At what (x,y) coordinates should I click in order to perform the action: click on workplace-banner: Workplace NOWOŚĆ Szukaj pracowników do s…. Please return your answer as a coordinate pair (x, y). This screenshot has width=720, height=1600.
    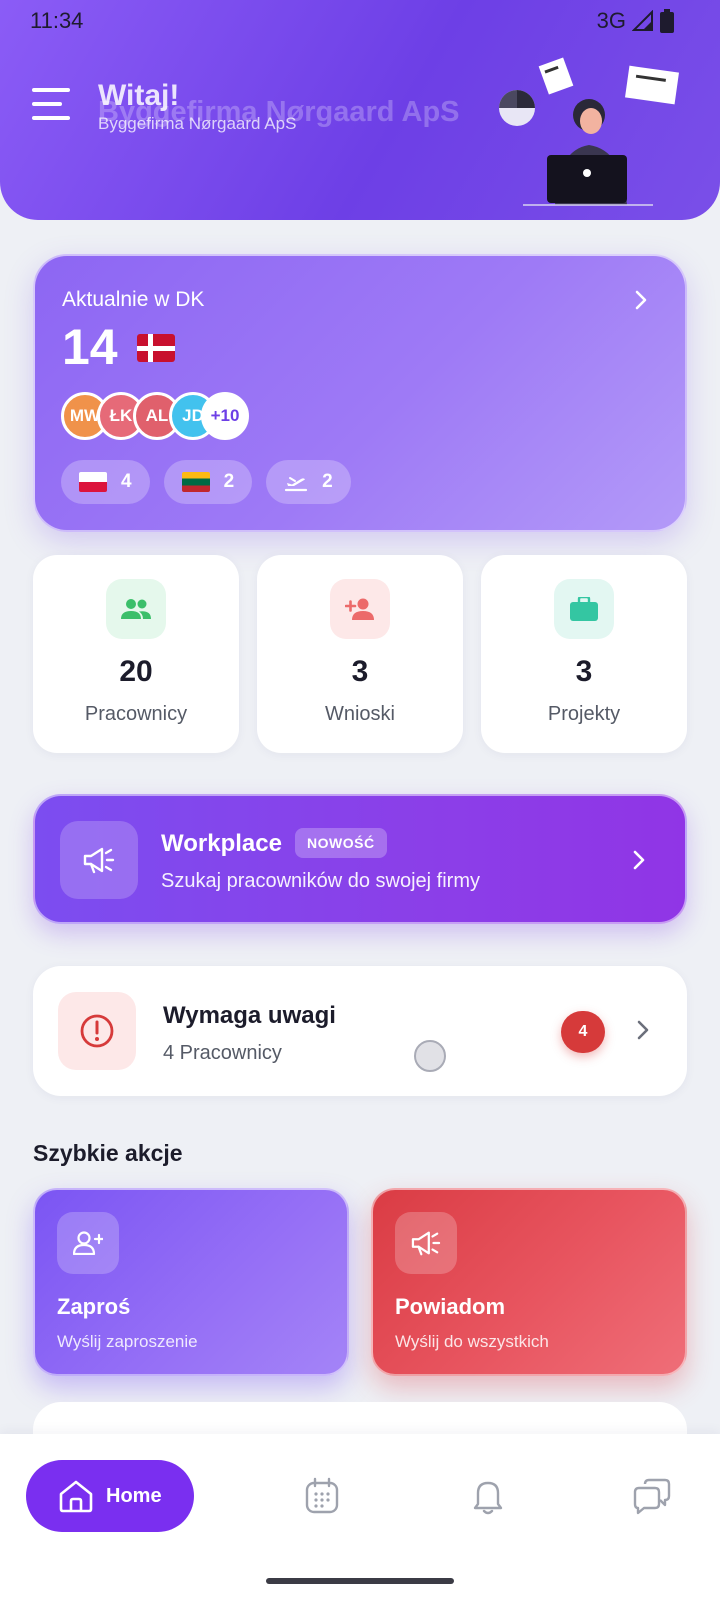
    Looking at the image, I should click on (360, 859).